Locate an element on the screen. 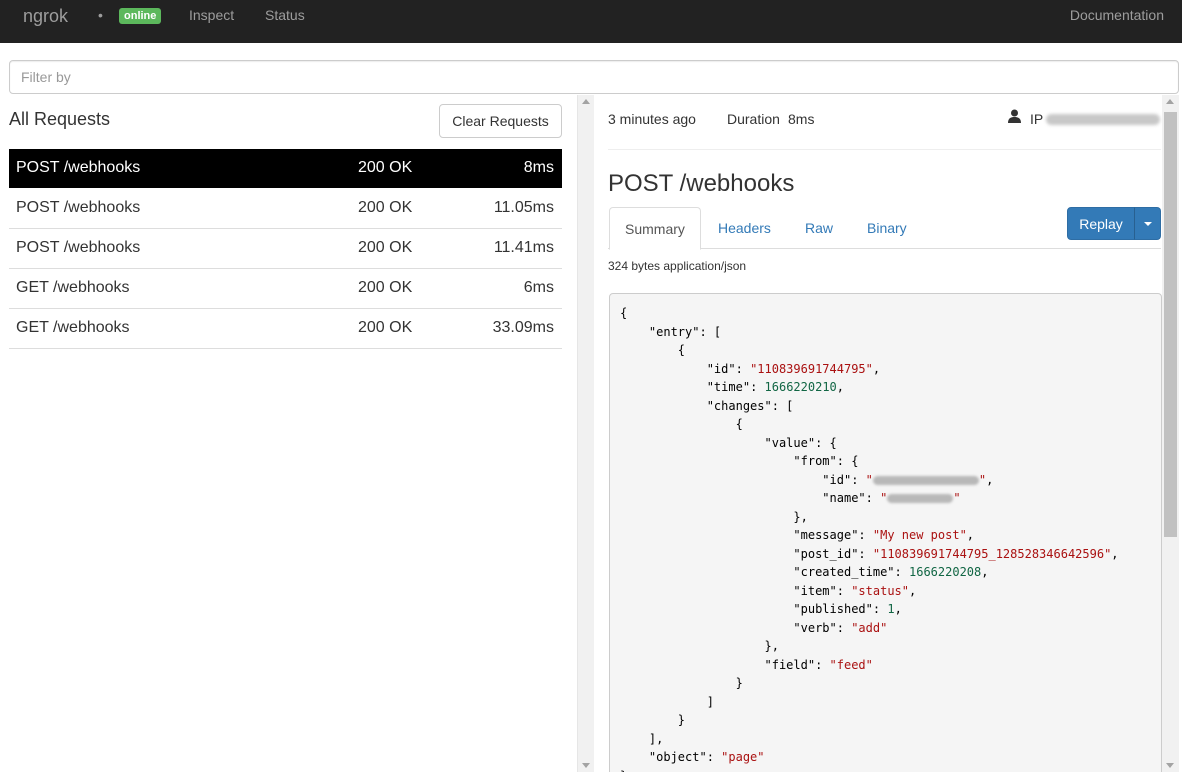 The height and width of the screenshot is (772, 1182). request-row: POST /webhooks 200 OK 11.41ms is located at coordinates (285, 249).